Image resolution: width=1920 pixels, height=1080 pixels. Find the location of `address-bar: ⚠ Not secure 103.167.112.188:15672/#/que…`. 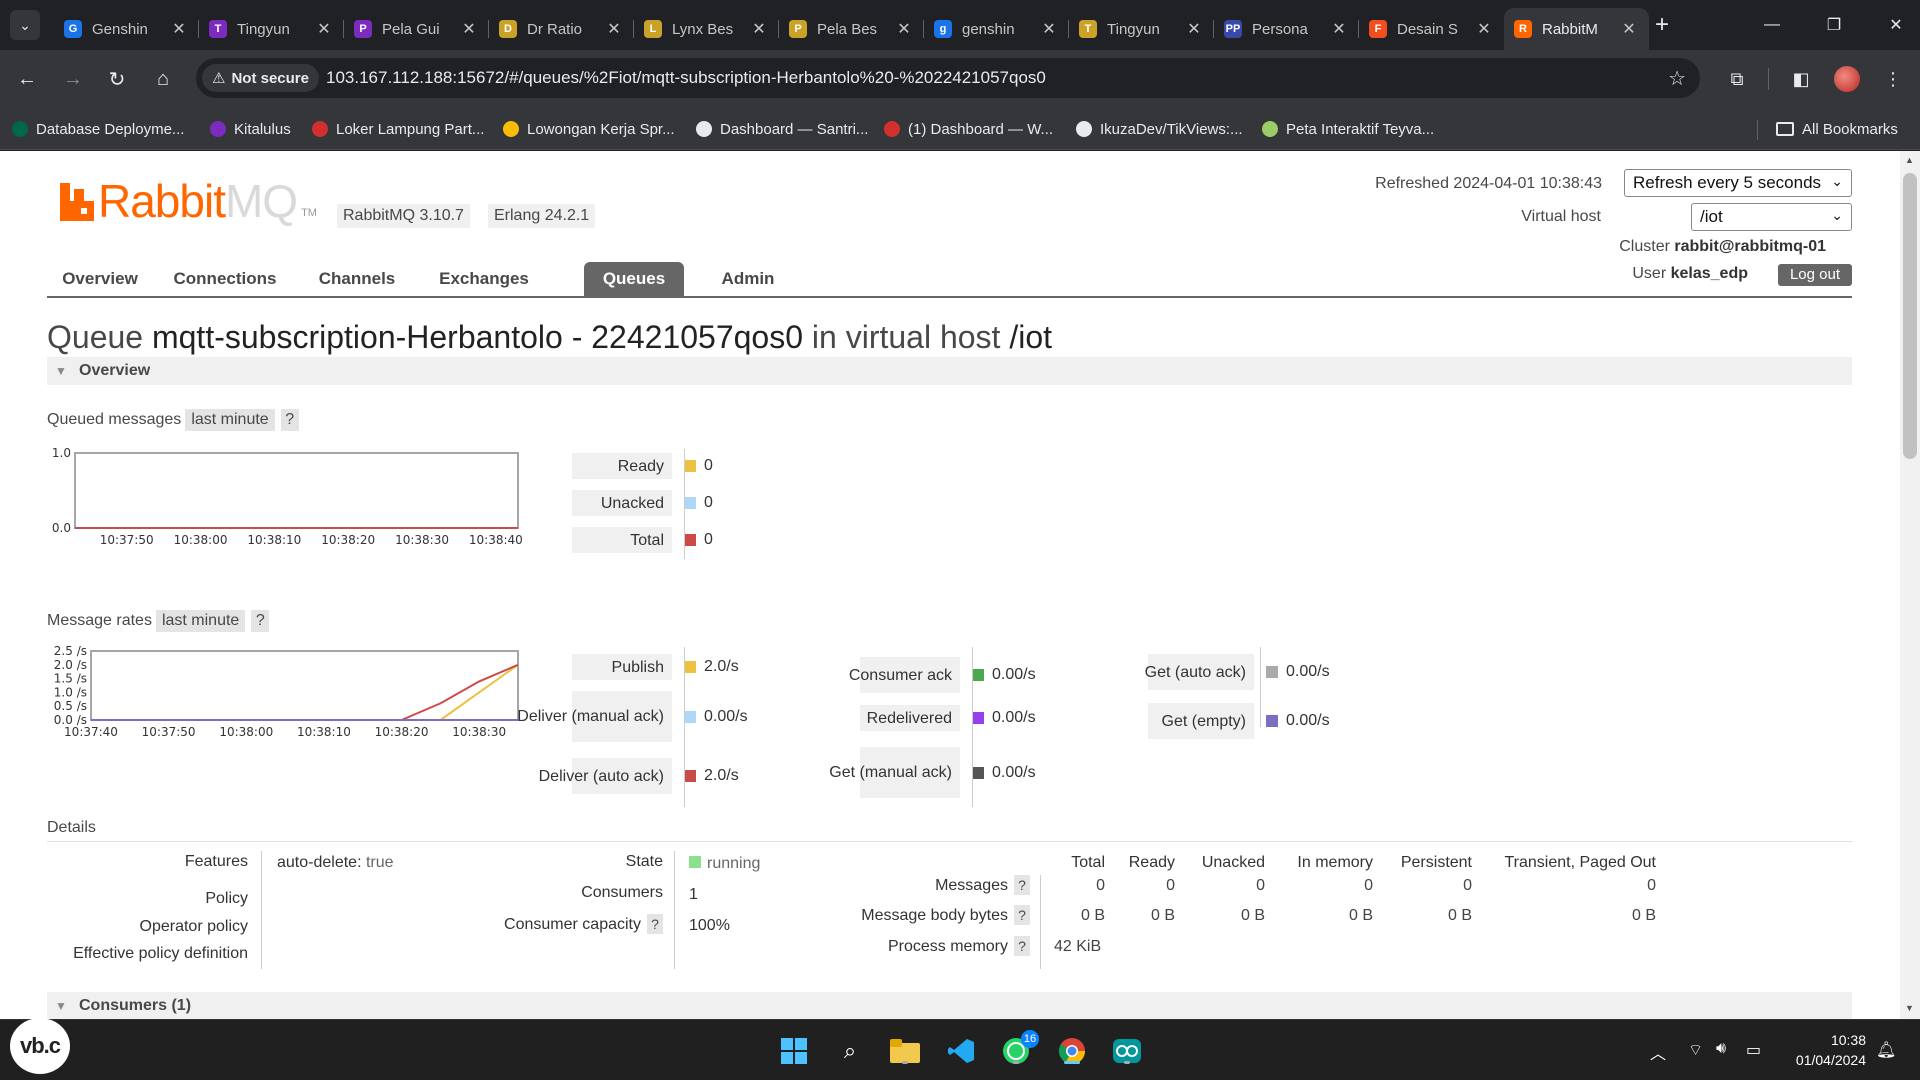

address-bar: ⚠ Not secure 103.167.112.188:15672/#/que… is located at coordinates (948, 78).